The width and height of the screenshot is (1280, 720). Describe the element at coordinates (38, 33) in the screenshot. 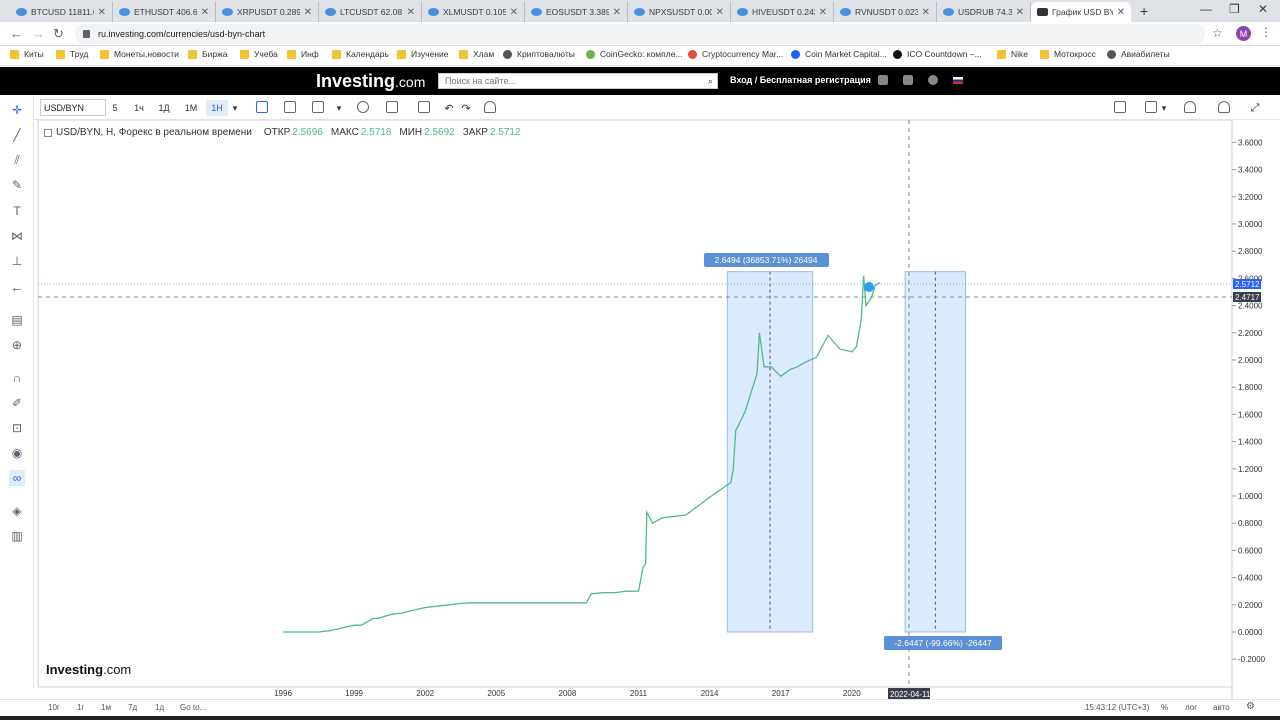

I see `forward-icon: →` at that location.